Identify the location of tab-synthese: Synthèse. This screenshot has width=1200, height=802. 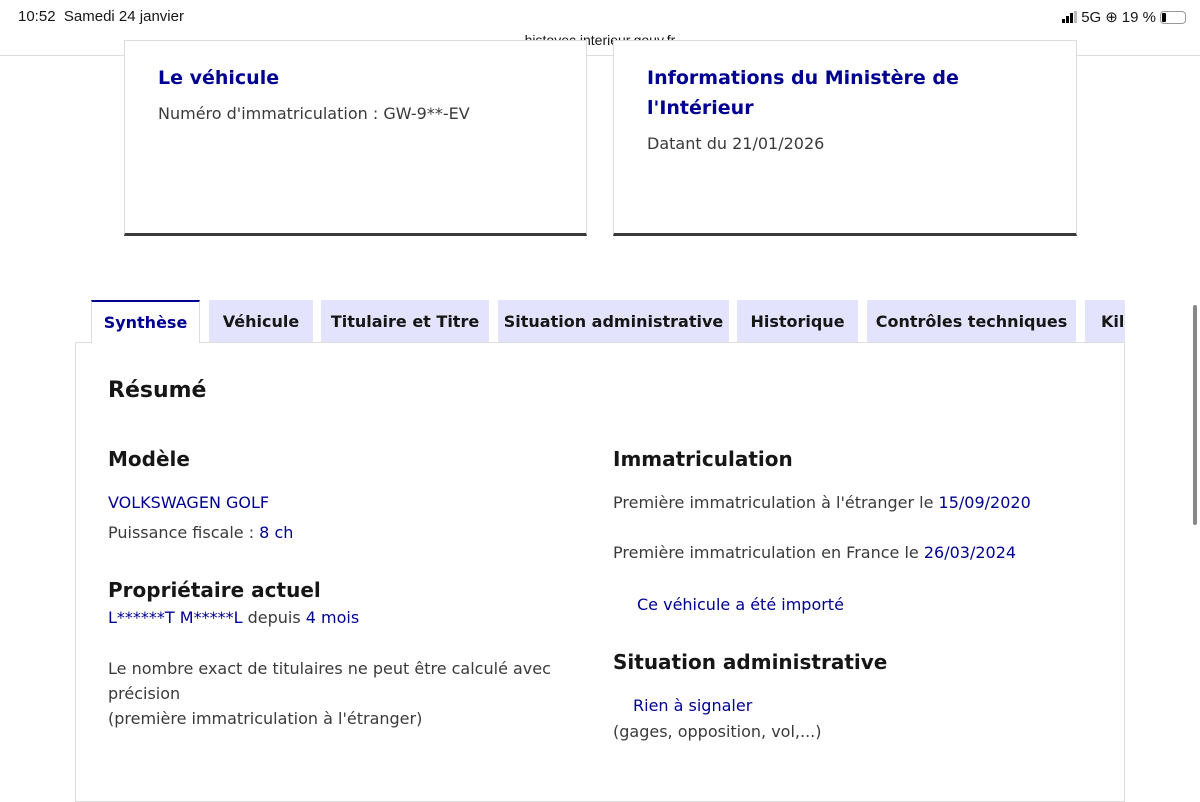
(145, 321).